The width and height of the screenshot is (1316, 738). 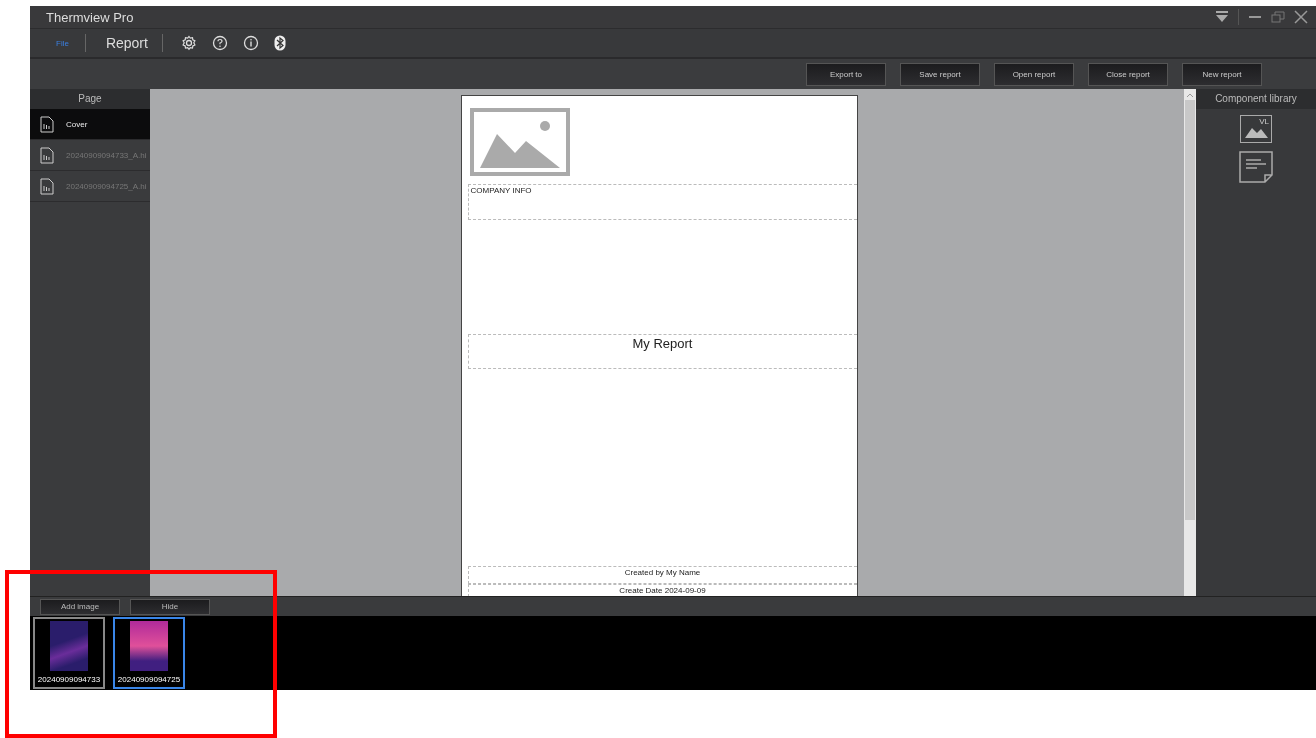 What do you see at coordinates (90, 124) in the screenshot?
I see `page-item: Cover` at bounding box center [90, 124].